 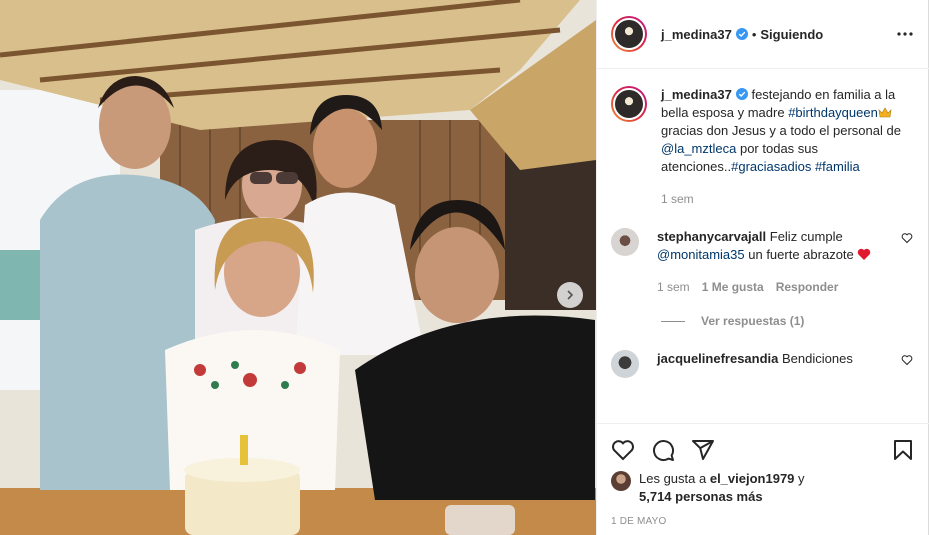 I want to click on likes-prefix: Les gusta a, so click(x=673, y=478).